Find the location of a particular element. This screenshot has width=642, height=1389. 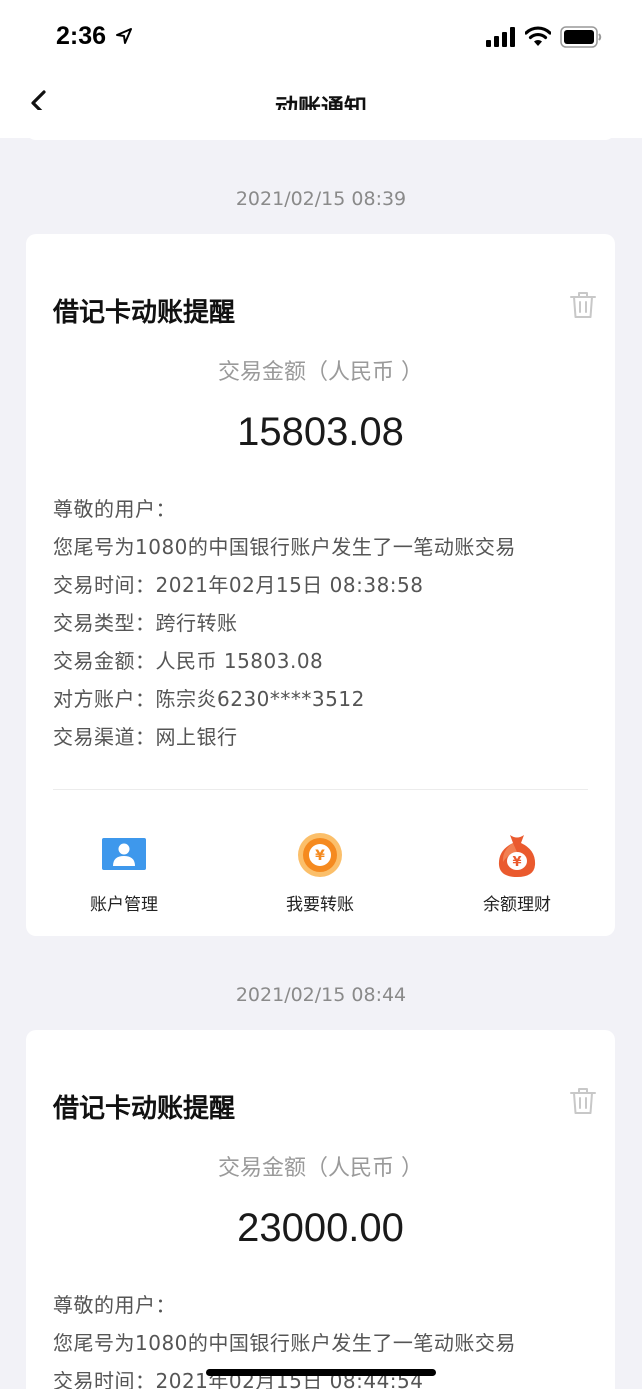

transfer-icon: ¥ is located at coordinates (320, 855).